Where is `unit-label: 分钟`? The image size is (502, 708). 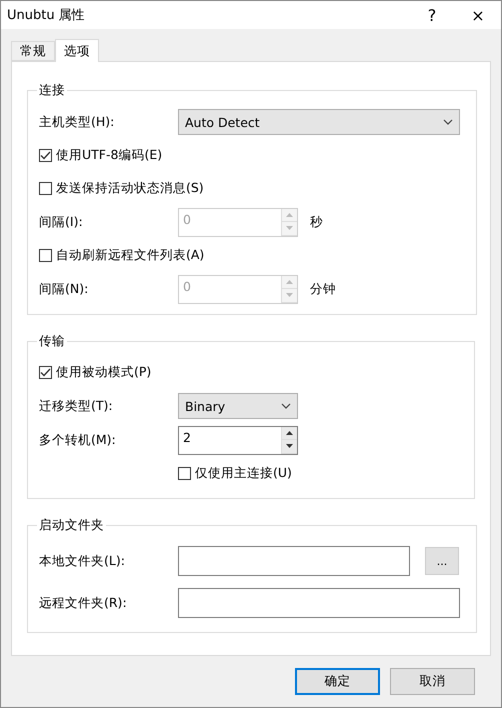
unit-label: 分钟 is located at coordinates (323, 289).